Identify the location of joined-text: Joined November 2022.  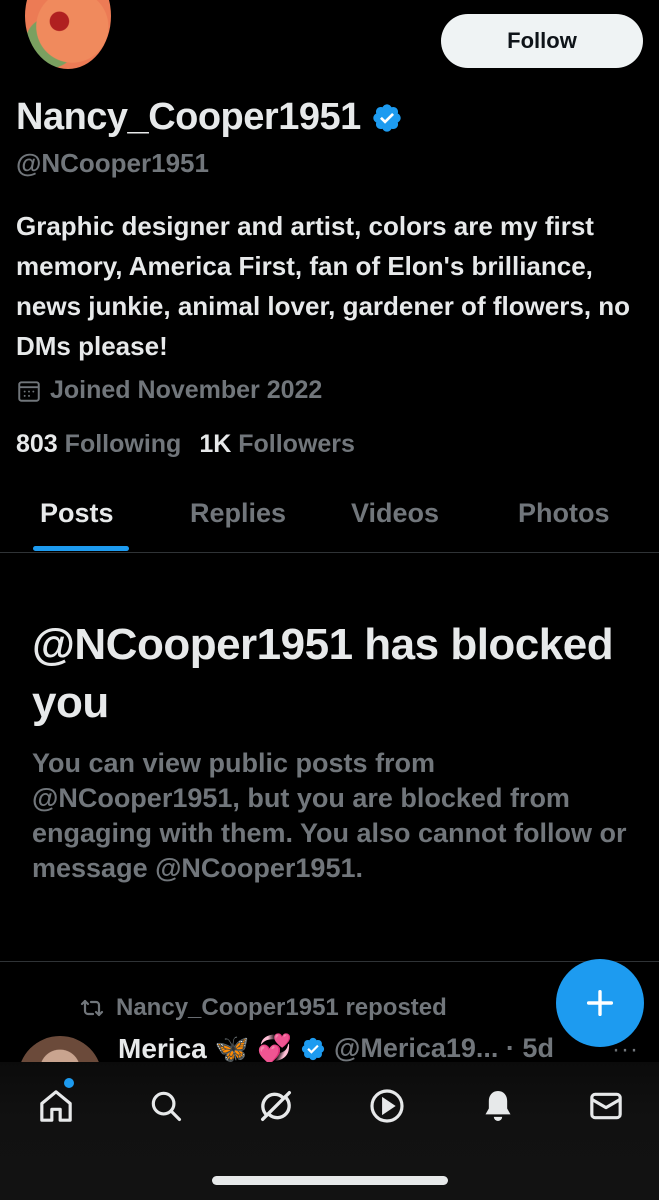
(186, 390).